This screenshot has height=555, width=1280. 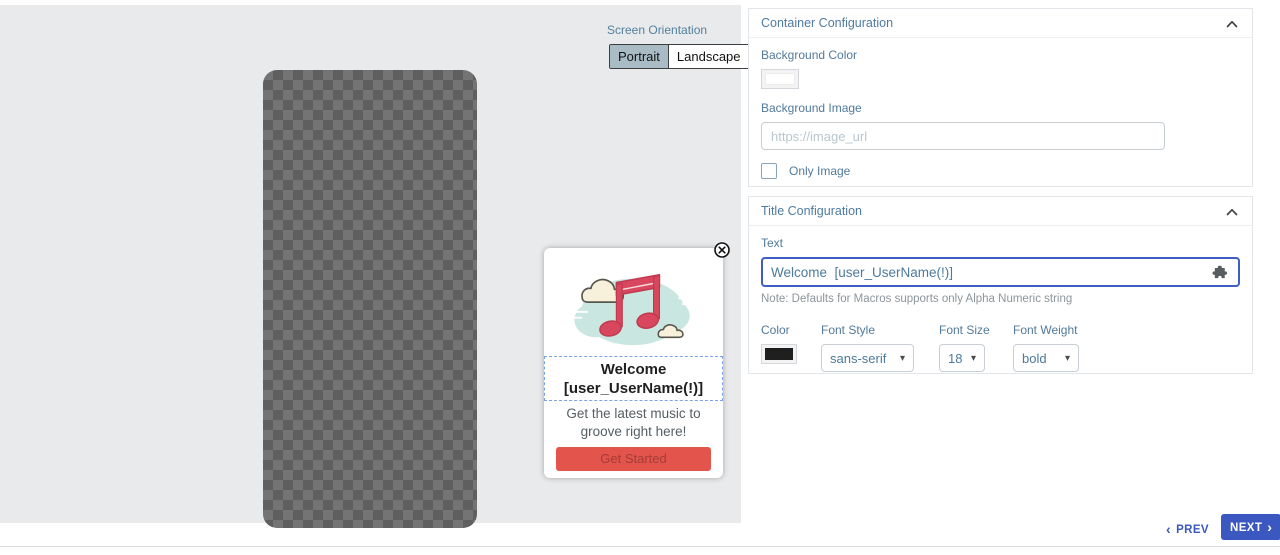 What do you see at coordinates (1046, 358) in the screenshot?
I see `font-weight-select: bold ▾` at bounding box center [1046, 358].